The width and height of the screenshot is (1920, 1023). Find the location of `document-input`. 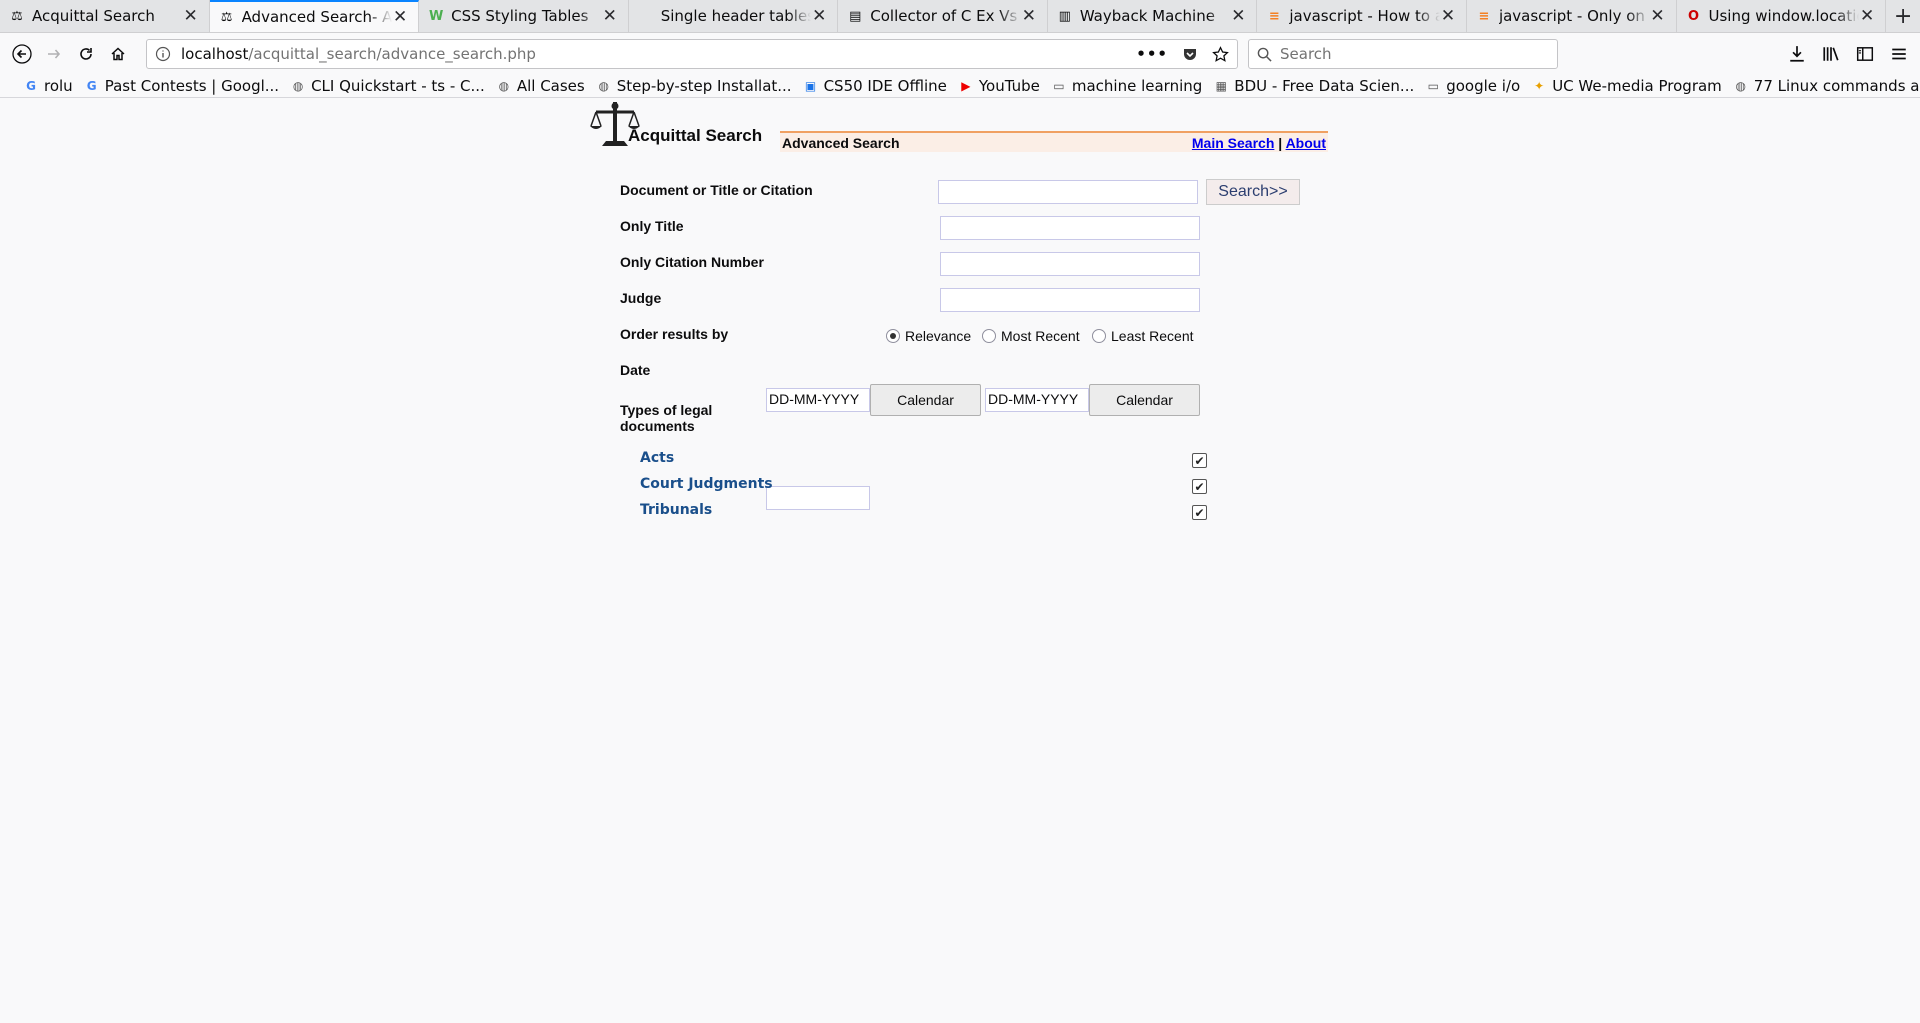

document-input is located at coordinates (1068, 192).